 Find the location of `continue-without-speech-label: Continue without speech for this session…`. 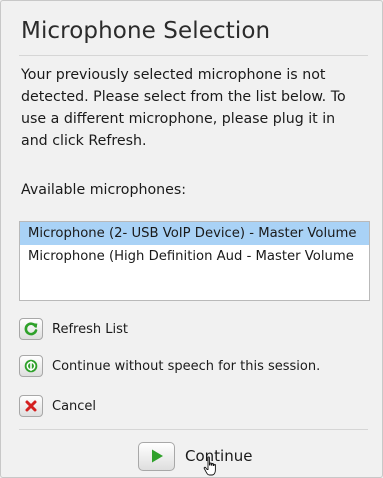

continue-without-speech-label: Continue without speech for this session… is located at coordinates (186, 366).